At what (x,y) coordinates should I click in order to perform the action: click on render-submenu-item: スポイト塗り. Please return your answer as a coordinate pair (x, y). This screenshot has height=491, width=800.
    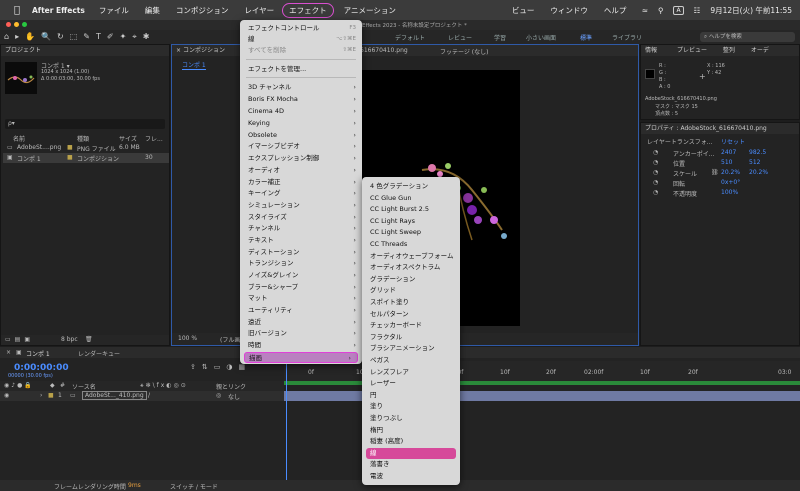
    Looking at the image, I should click on (411, 302).